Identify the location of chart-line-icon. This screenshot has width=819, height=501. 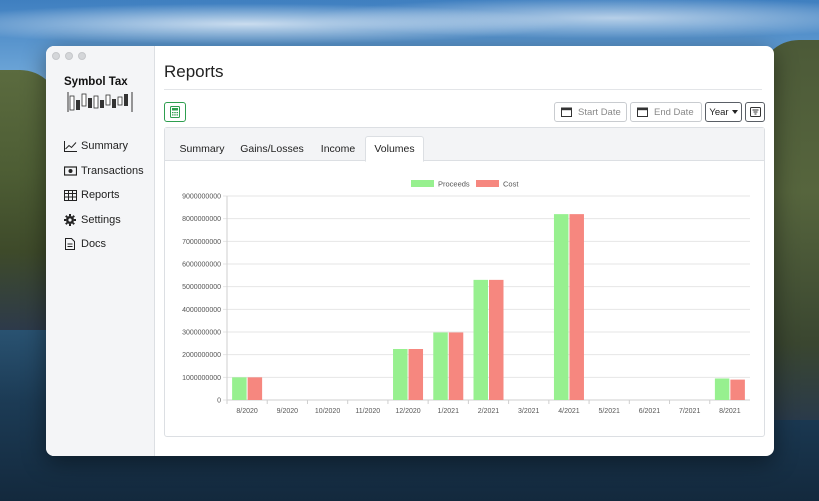
(70, 146).